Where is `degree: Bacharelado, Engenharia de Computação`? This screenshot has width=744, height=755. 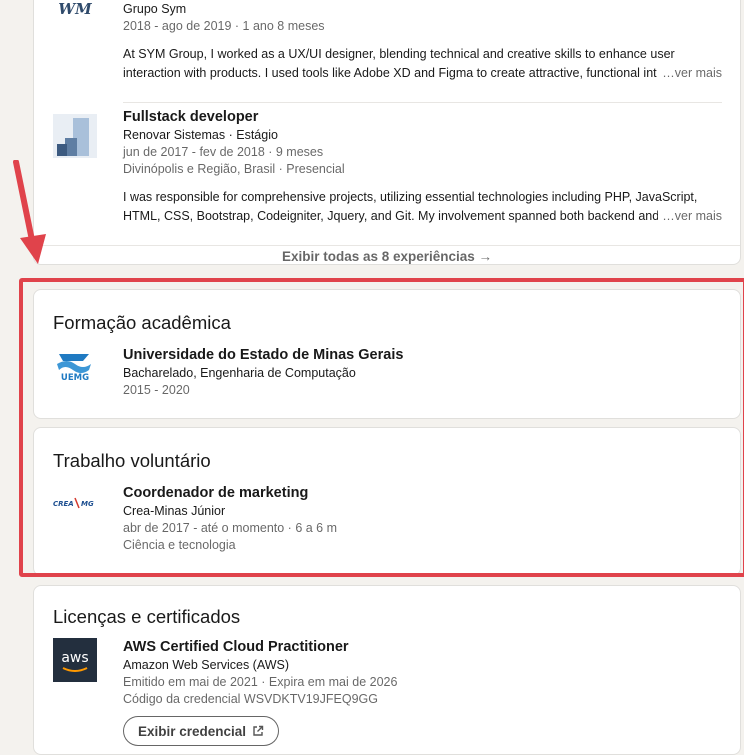
degree: Bacharelado, Engenharia de Computação is located at coordinates (239, 373).